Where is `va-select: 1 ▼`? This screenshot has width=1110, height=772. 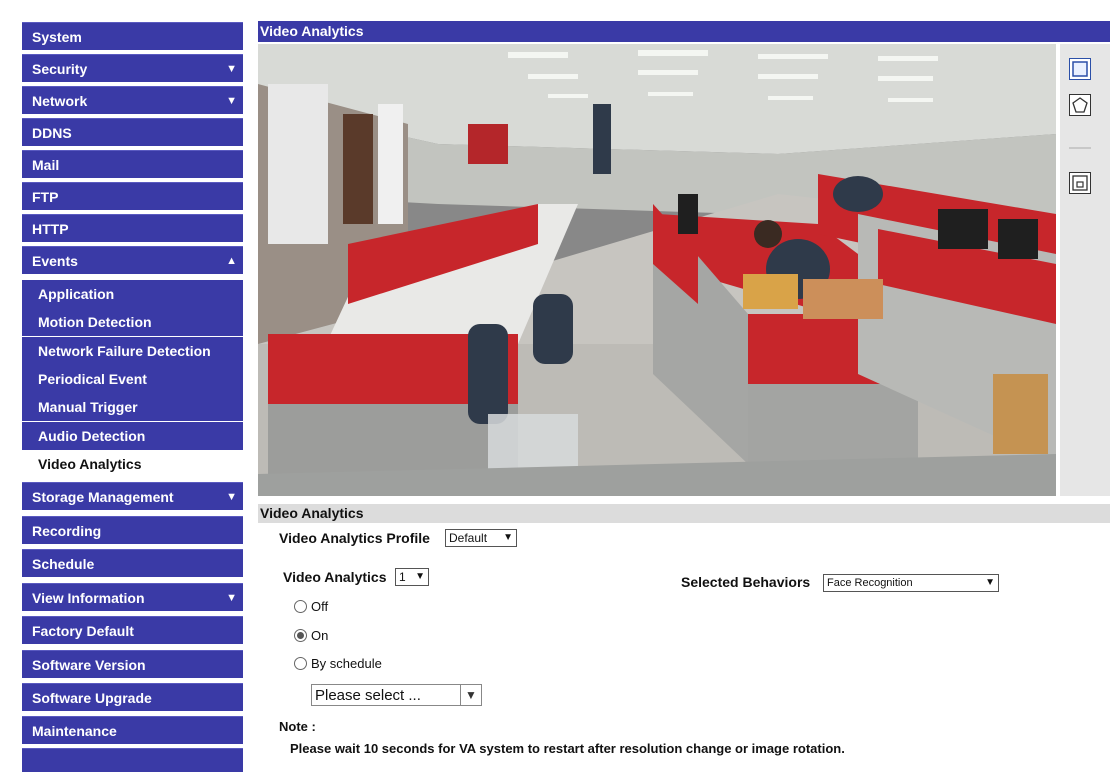
va-select: 1 ▼ is located at coordinates (412, 577).